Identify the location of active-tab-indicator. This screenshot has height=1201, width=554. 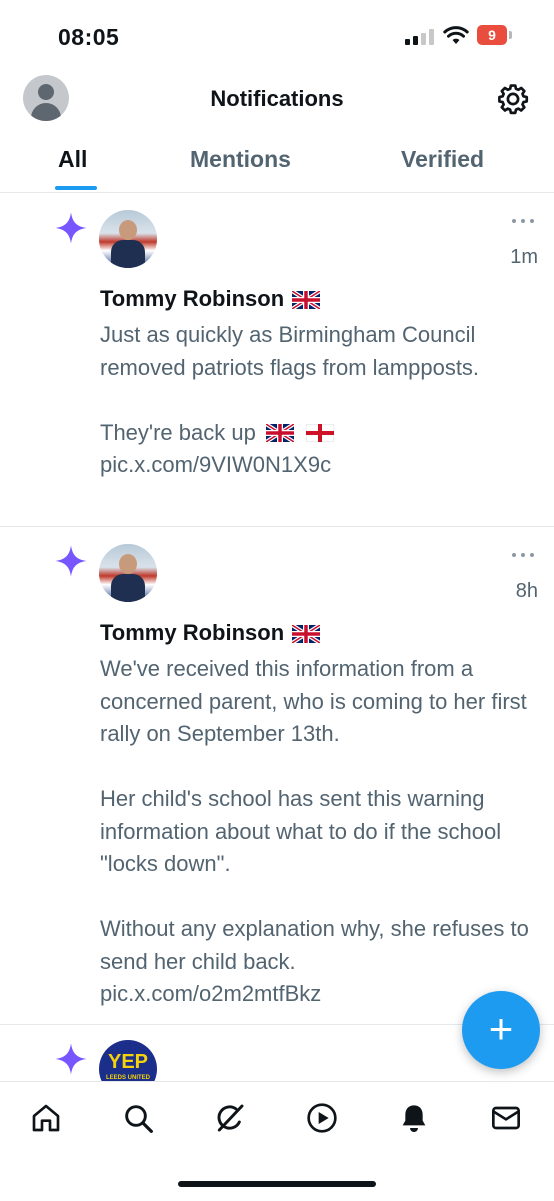
(76, 188).